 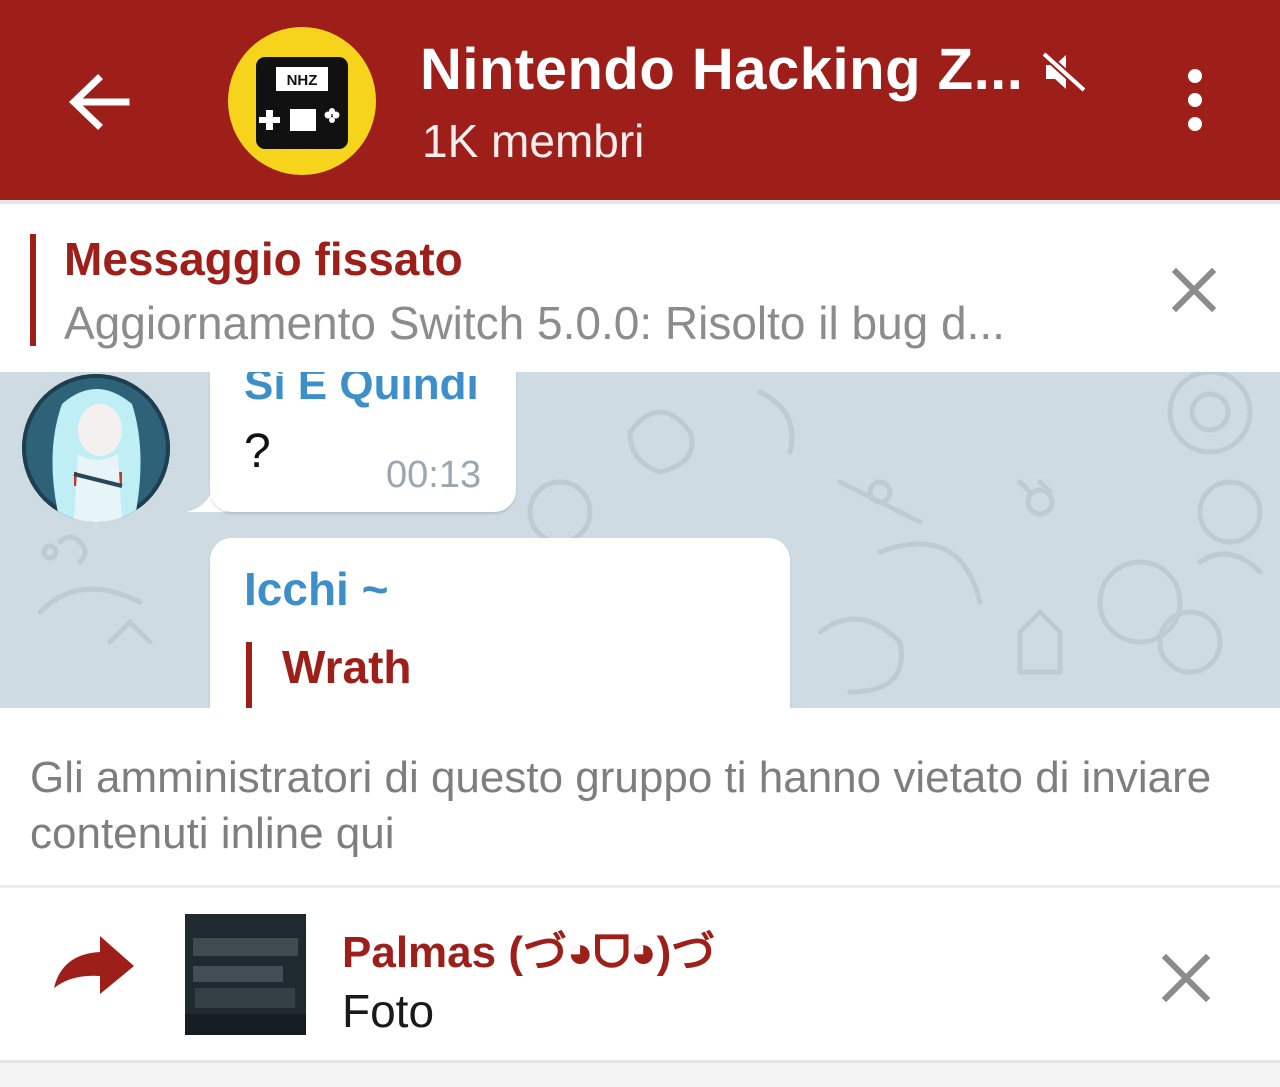 What do you see at coordinates (302, 143) in the screenshot?
I see `svg-text: NINTENDO HACKING ZONE` at bounding box center [302, 143].